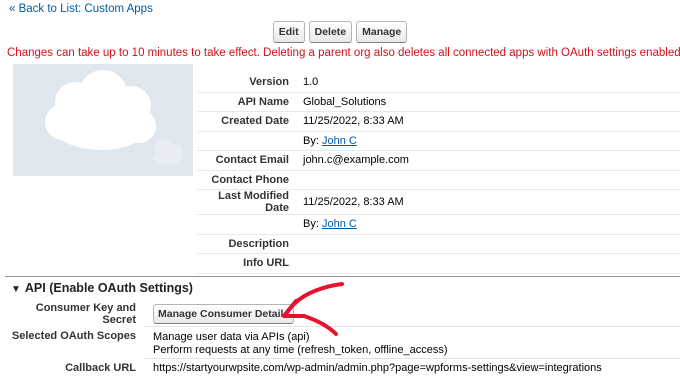 The height and width of the screenshot is (381, 680). I want to click on consumer-key-label: Consumer Key and Secret, so click(85, 314).